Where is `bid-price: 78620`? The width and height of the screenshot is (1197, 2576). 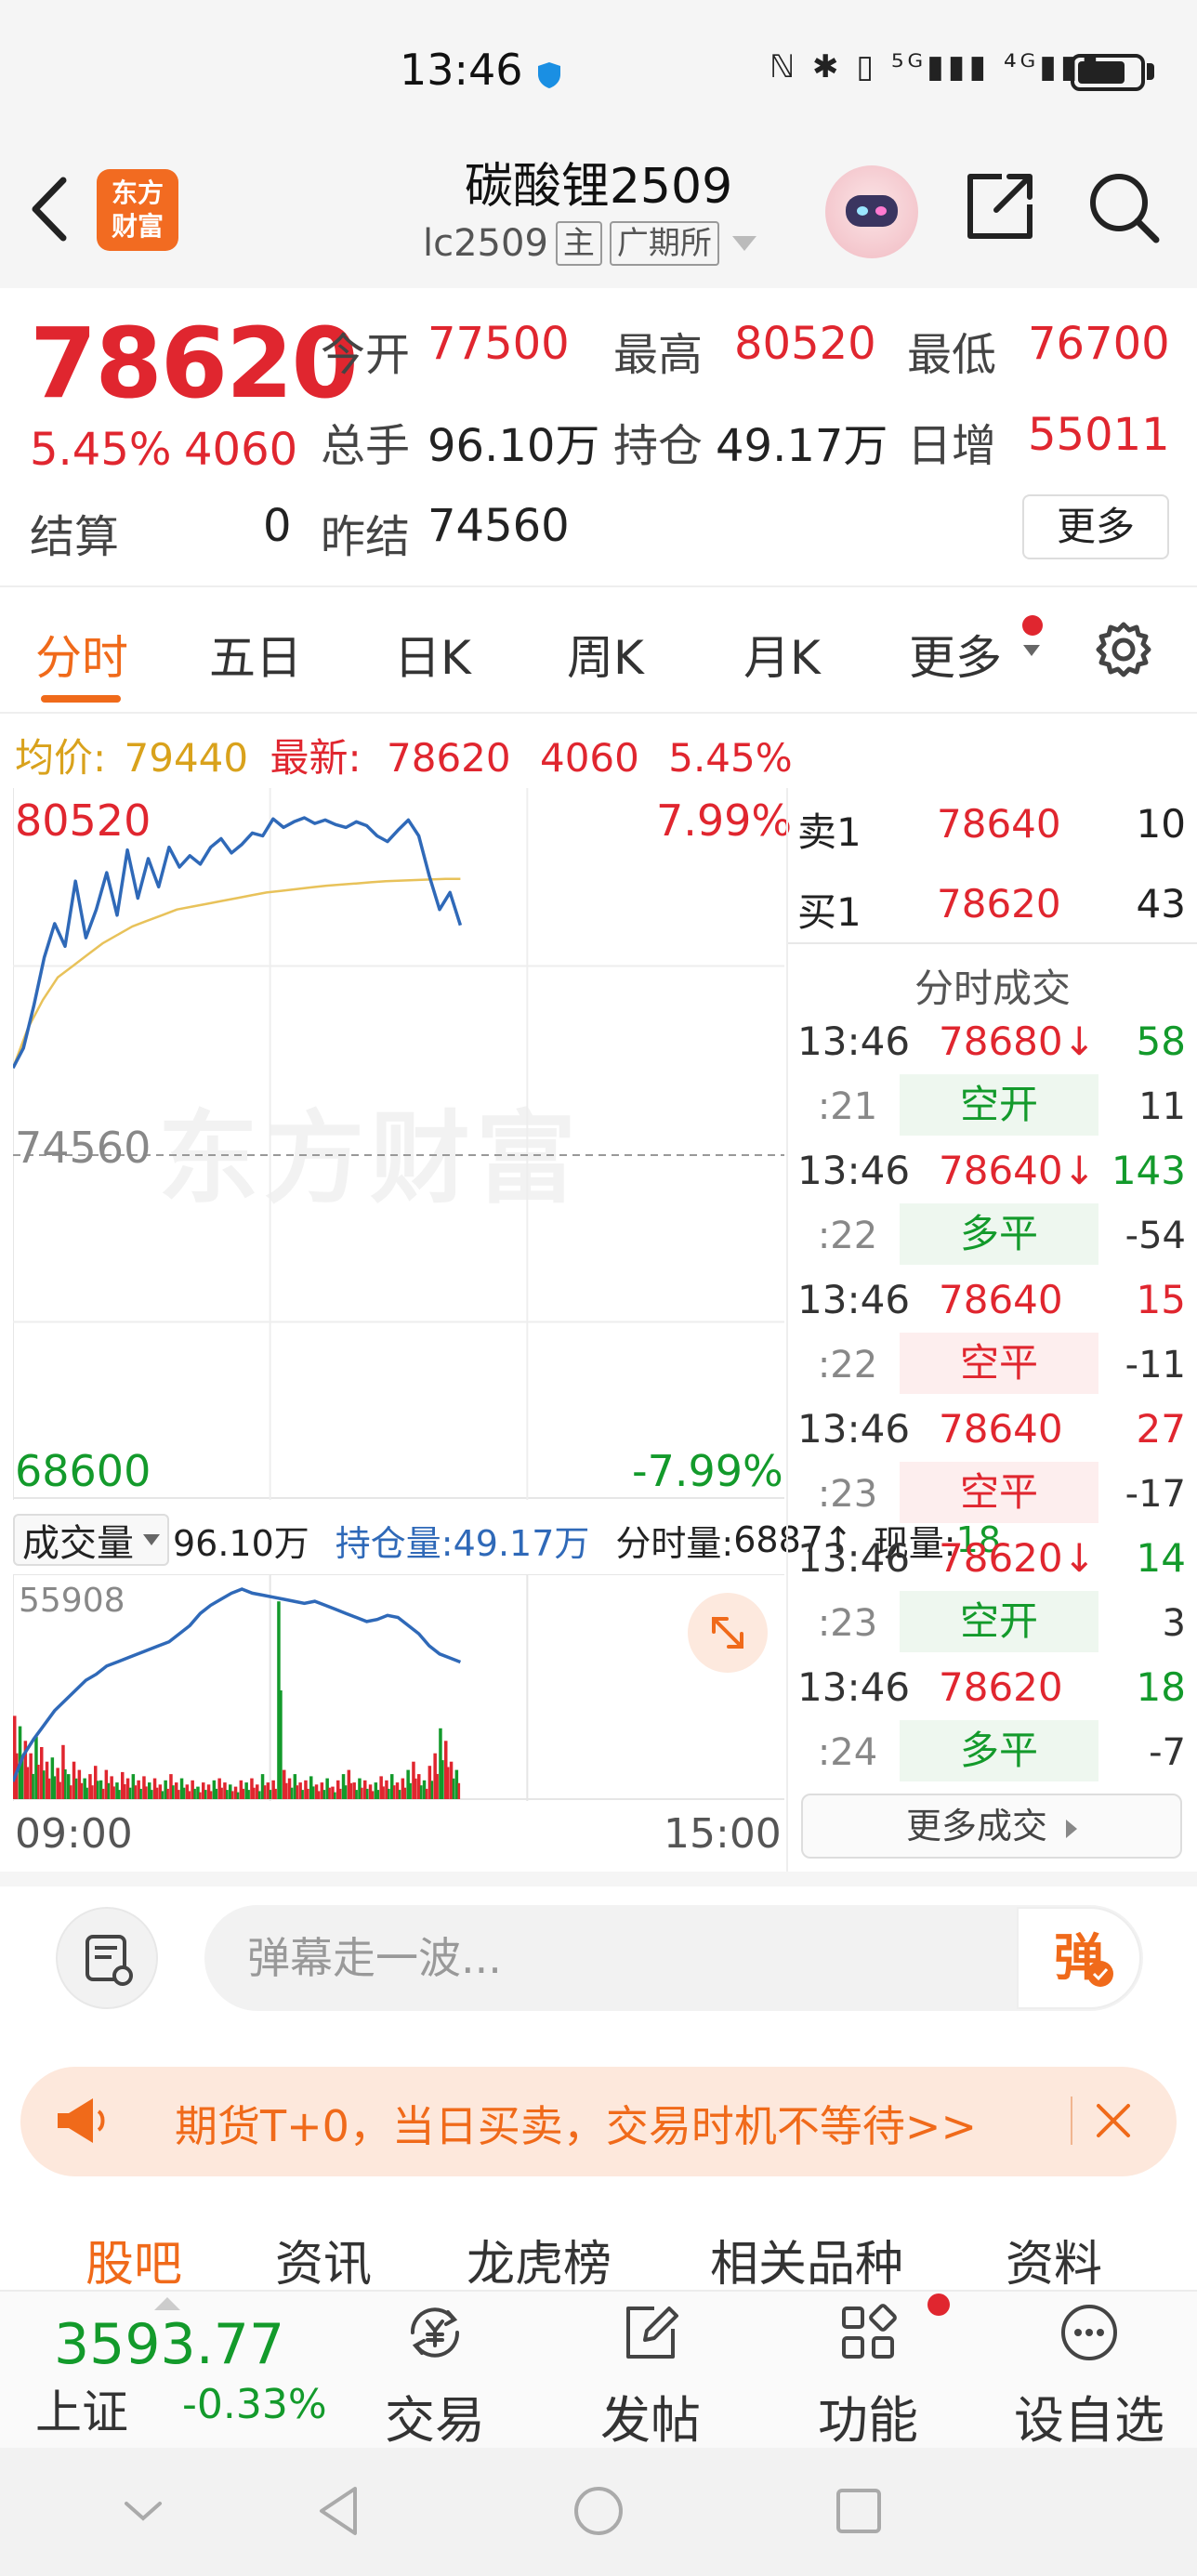 bid-price: 78620 is located at coordinates (999, 904).